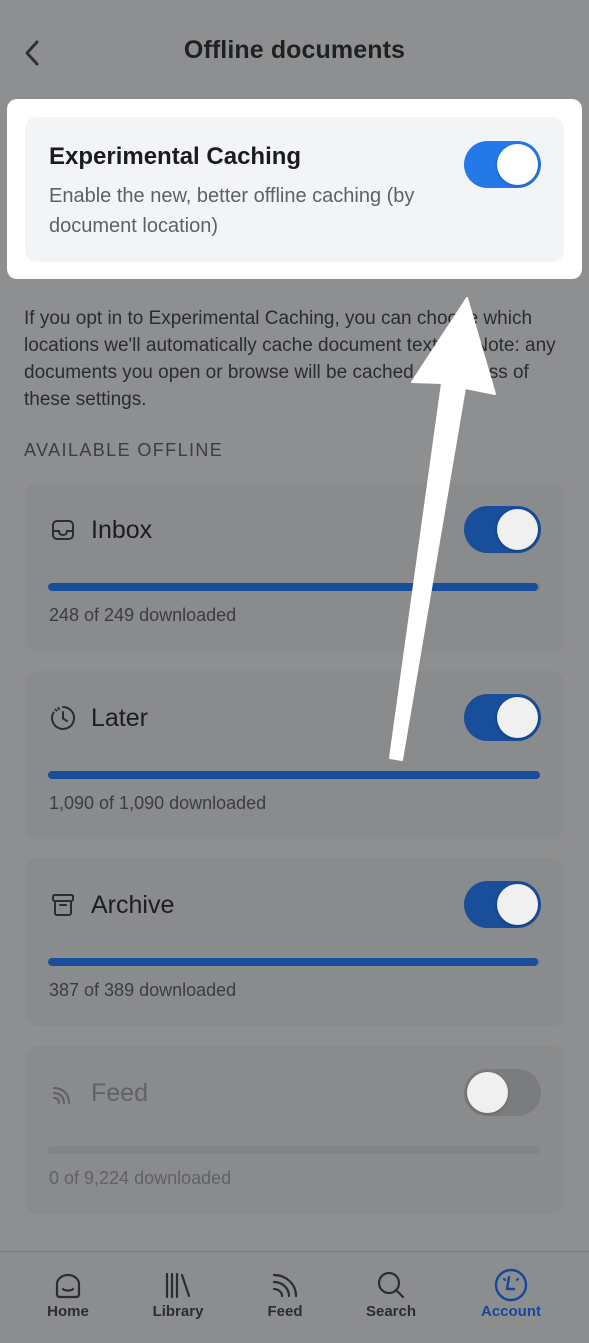 This screenshot has width=589, height=1343. I want to click on section-label-available-offline: AVAILABLE OFFLINE, so click(124, 450).